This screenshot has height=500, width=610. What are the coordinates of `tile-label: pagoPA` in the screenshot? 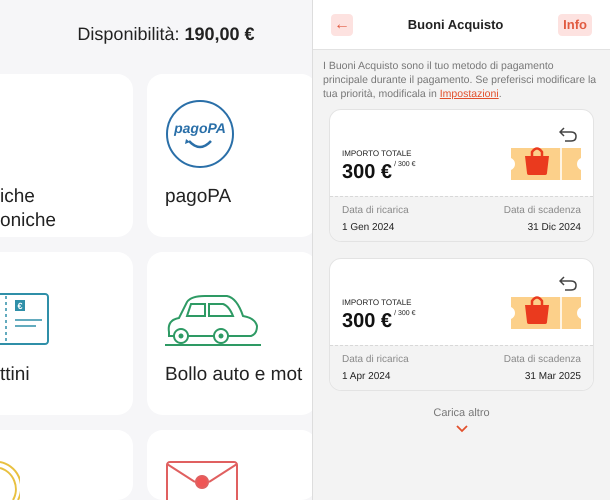 It's located at (198, 197).